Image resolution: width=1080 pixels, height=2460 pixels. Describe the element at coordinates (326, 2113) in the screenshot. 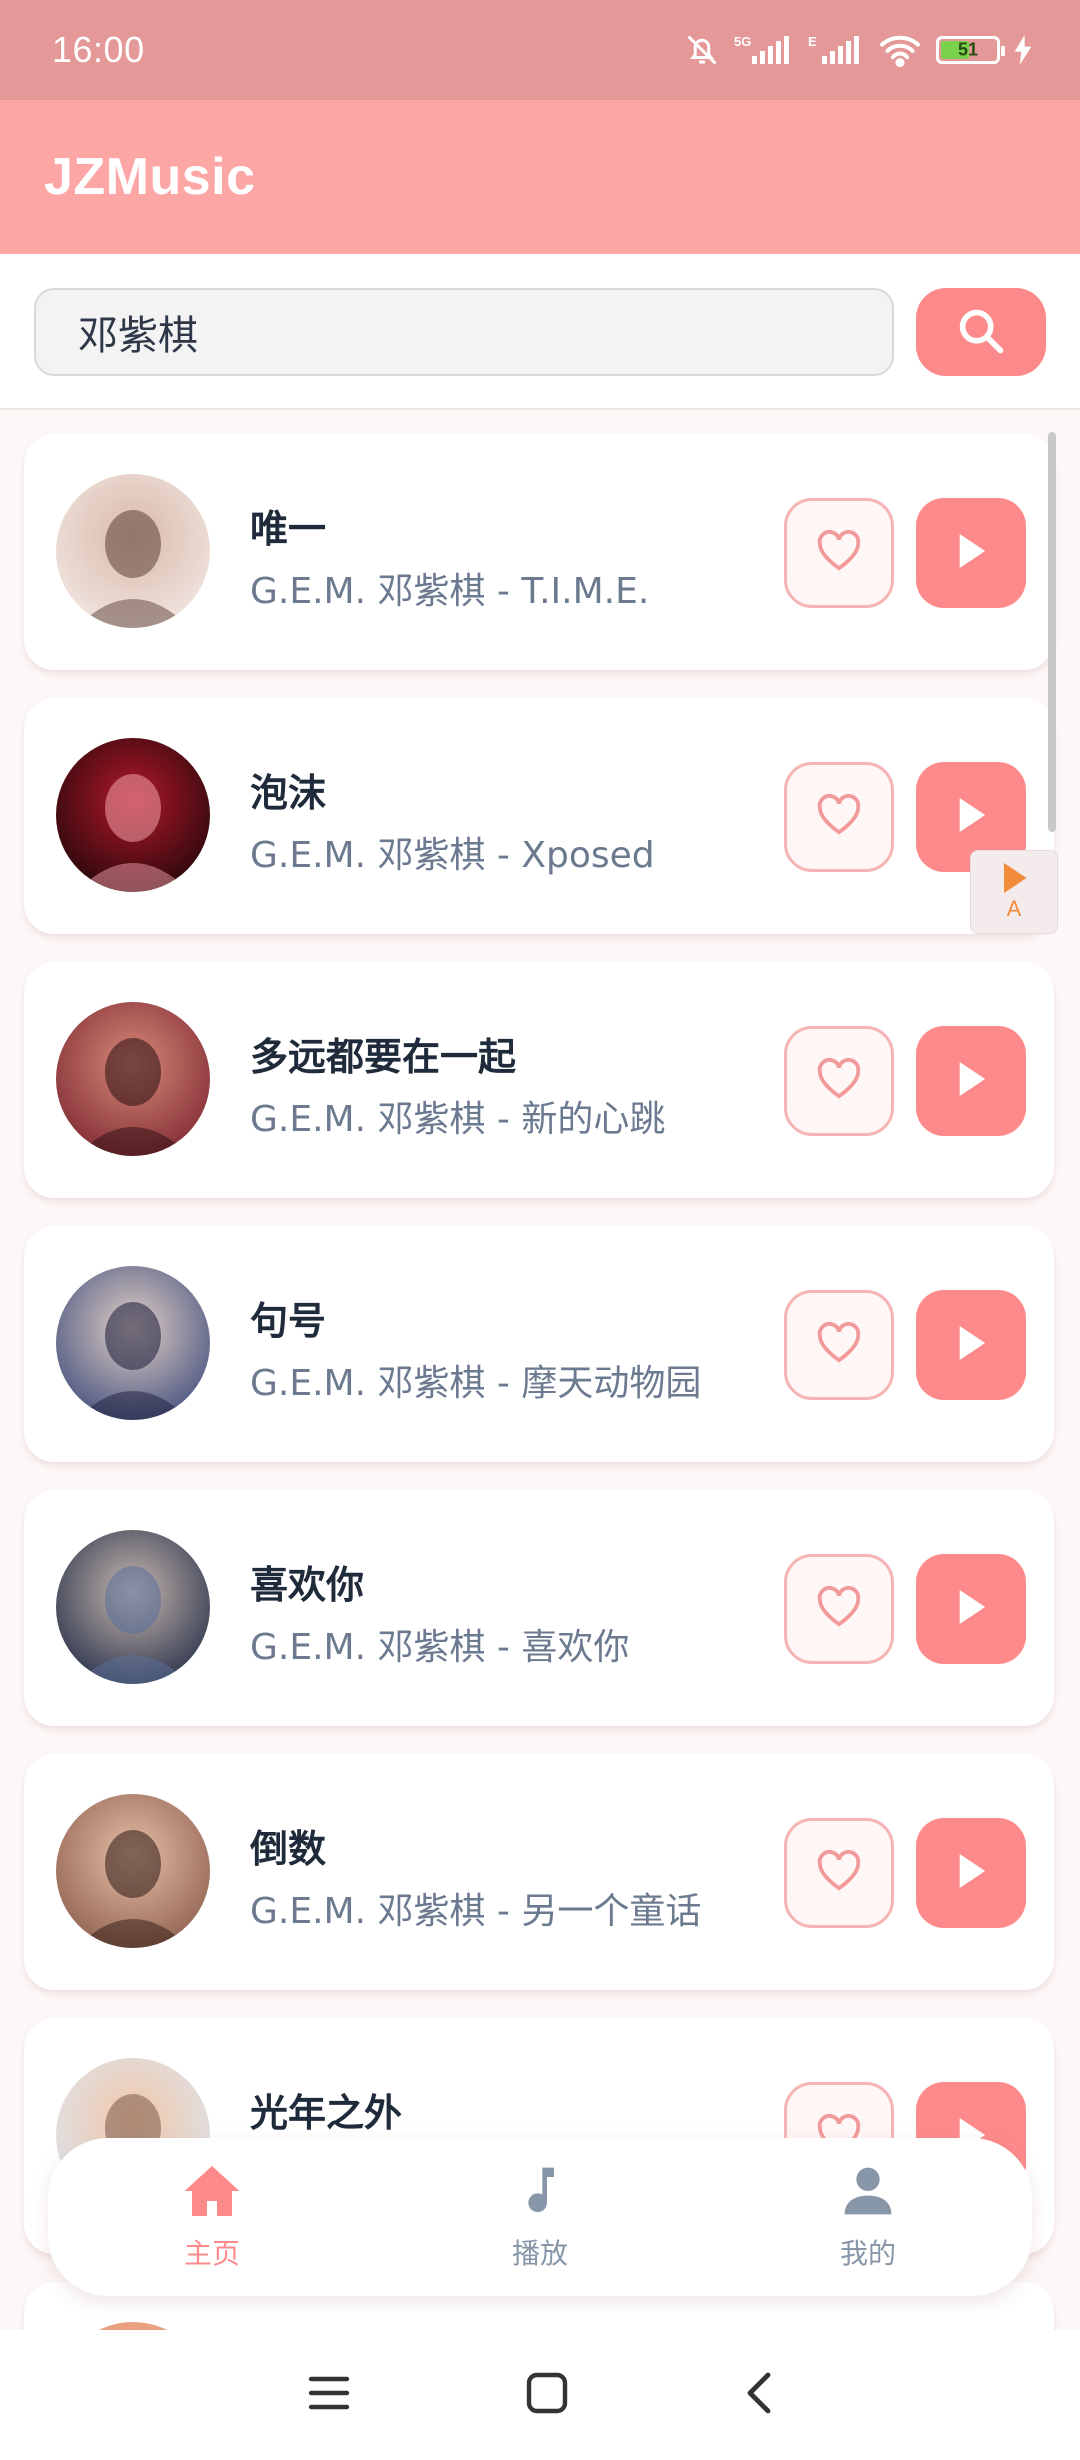

I see `song-title: 光年之外` at that location.